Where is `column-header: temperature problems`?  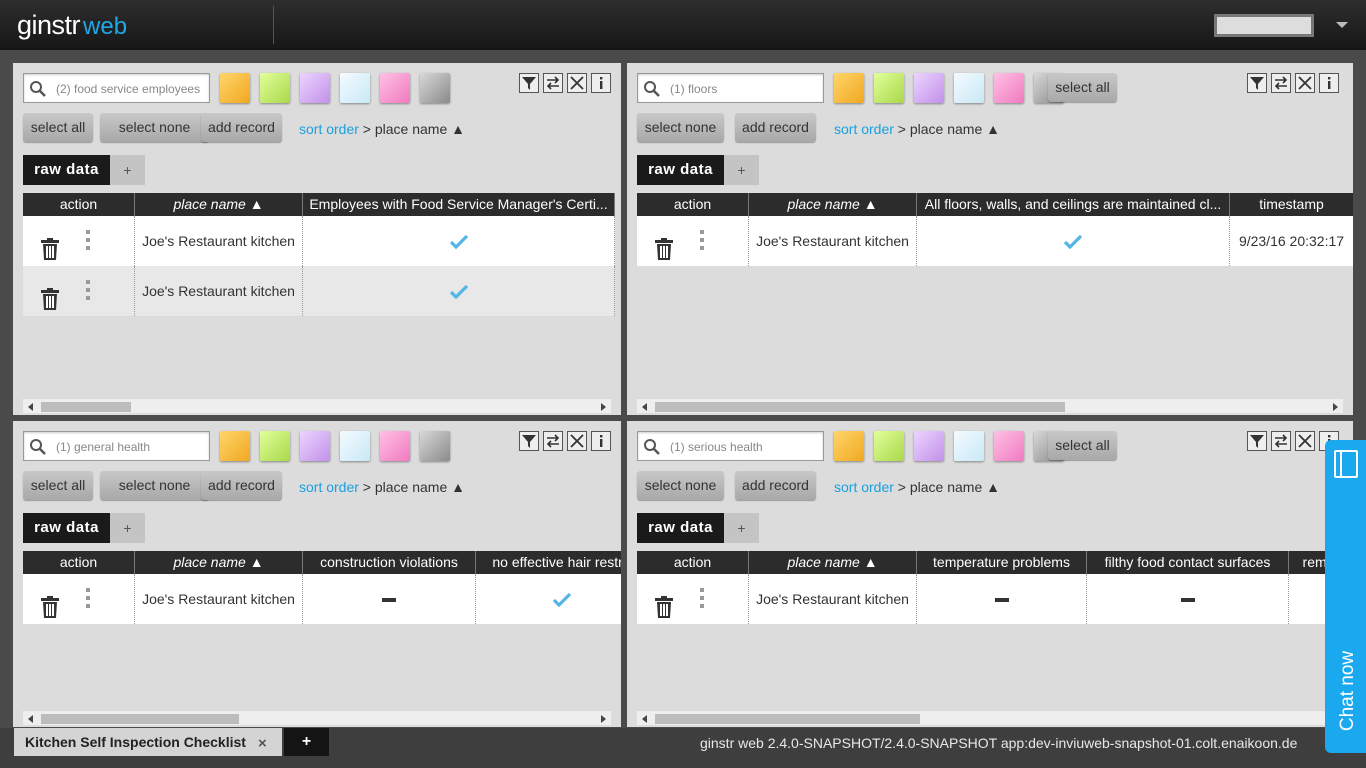
column-header: temperature problems is located at coordinates (1002, 562).